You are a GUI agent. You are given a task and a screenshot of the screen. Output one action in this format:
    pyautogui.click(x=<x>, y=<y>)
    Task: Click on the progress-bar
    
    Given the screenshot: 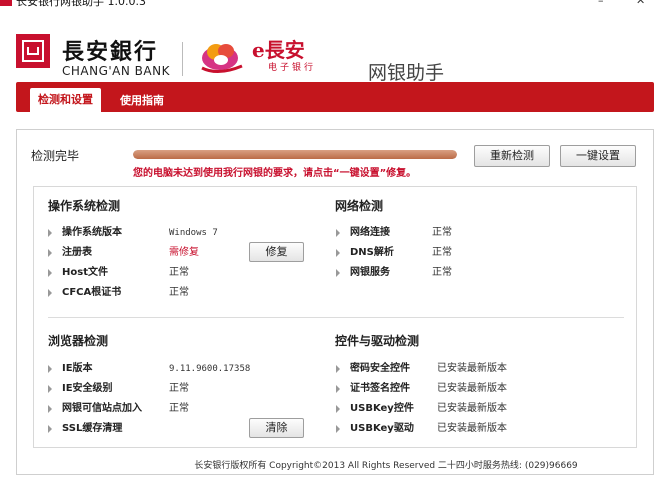 What is the action you would take?
    pyautogui.click(x=295, y=154)
    